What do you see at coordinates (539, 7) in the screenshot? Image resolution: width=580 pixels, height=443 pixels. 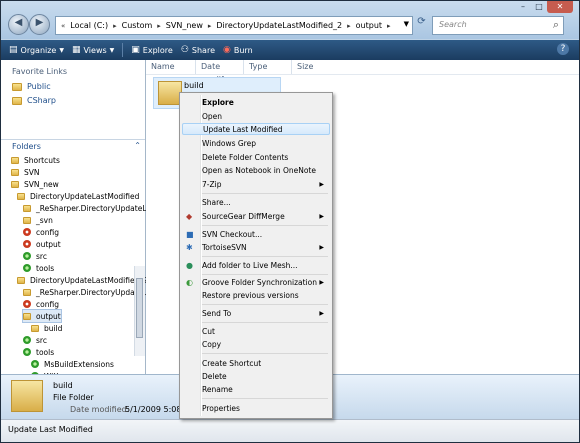 I see `maximize-button: □` at bounding box center [539, 7].